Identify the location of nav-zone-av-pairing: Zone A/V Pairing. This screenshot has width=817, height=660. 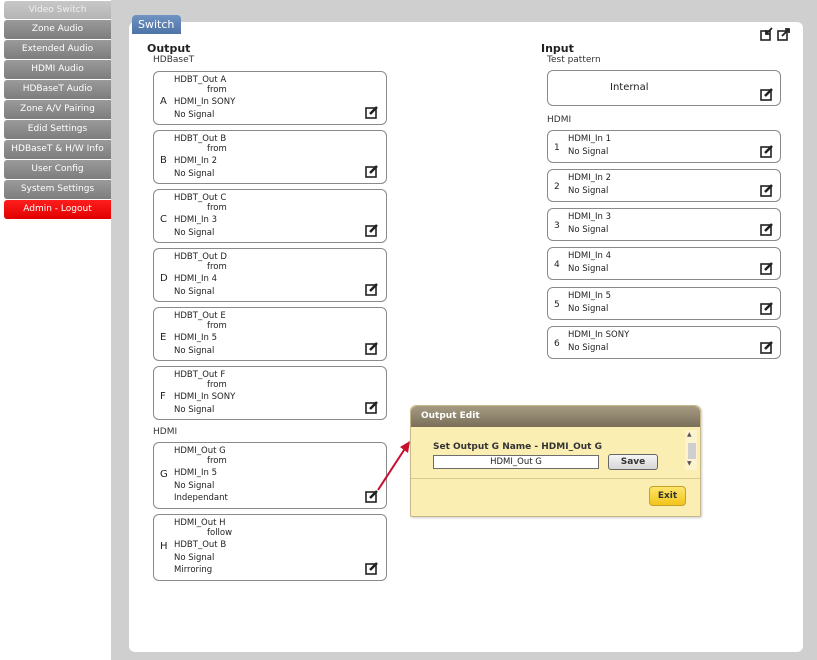
(57, 109).